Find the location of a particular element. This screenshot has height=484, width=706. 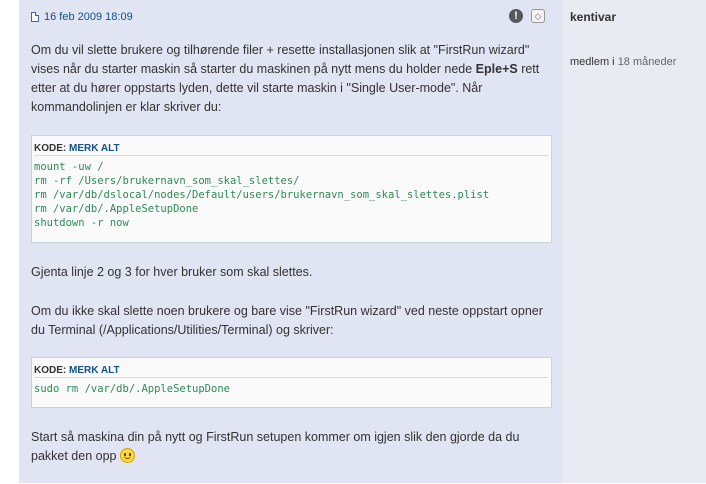

author-username: kentivar is located at coordinates (593, 17).